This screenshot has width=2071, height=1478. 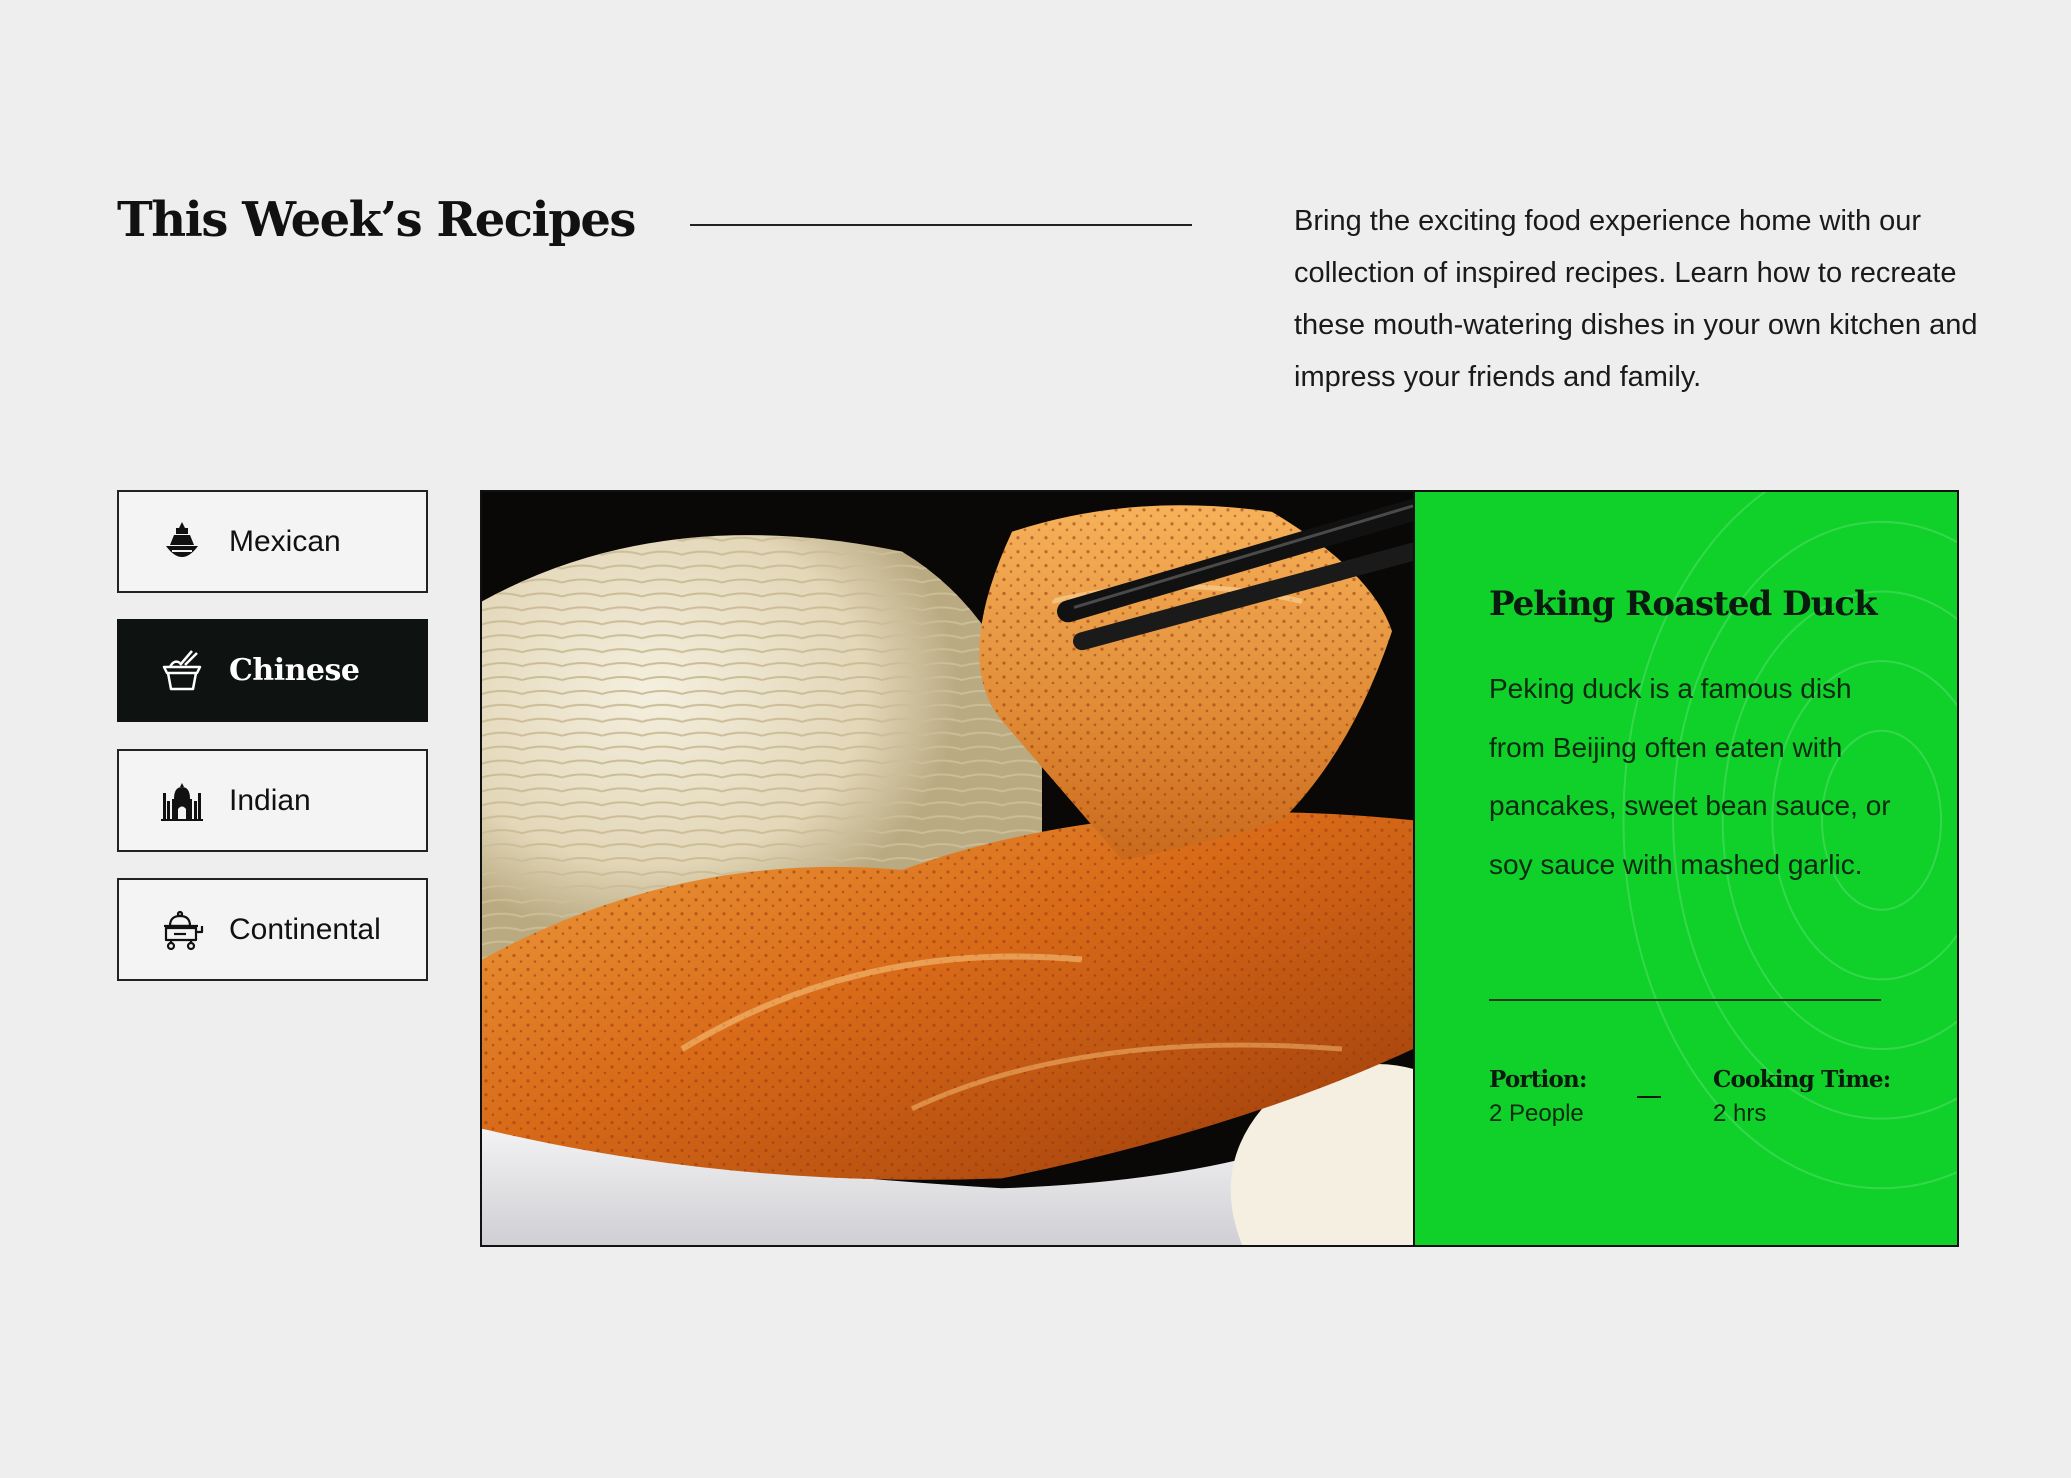 I want to click on portion-label: Portion:, so click(x=1538, y=1079).